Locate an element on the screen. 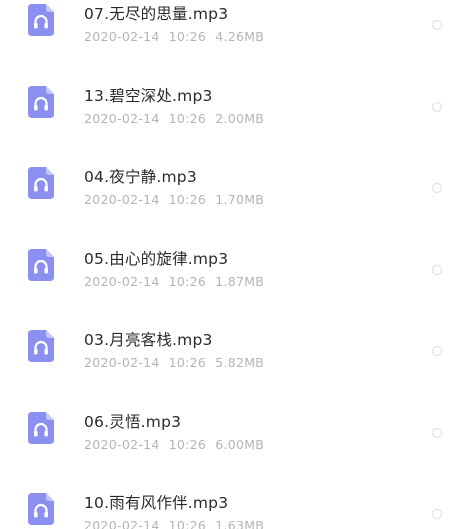  file-size: 4.26MB is located at coordinates (240, 36).